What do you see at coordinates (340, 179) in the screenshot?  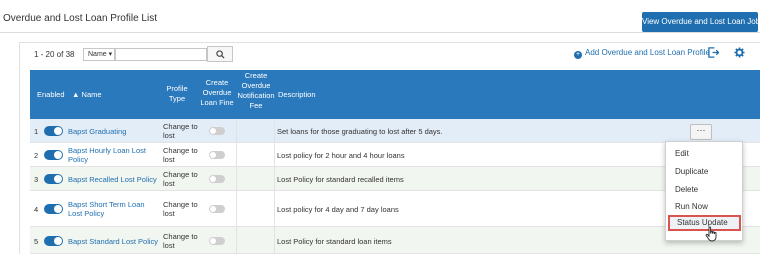 I see `profile-description: Lost Policy for standard recalled items` at bounding box center [340, 179].